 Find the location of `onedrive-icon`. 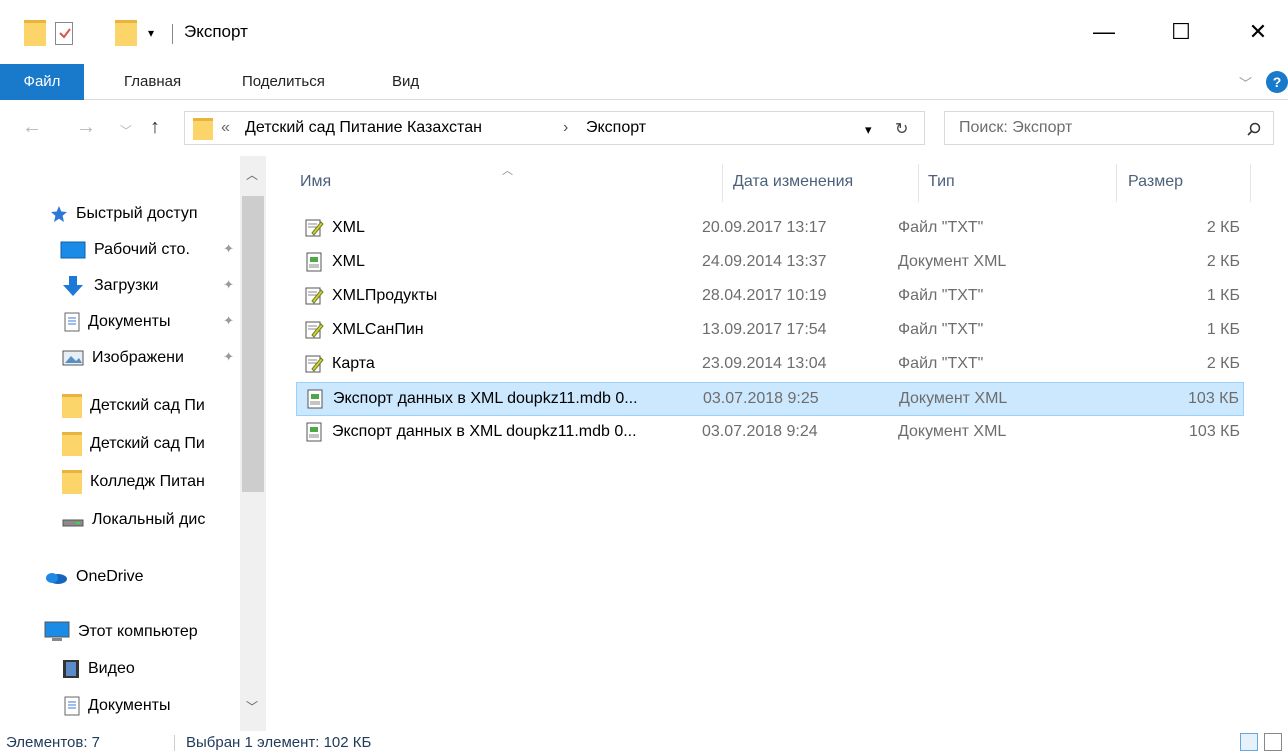

onedrive-icon is located at coordinates (56, 578).